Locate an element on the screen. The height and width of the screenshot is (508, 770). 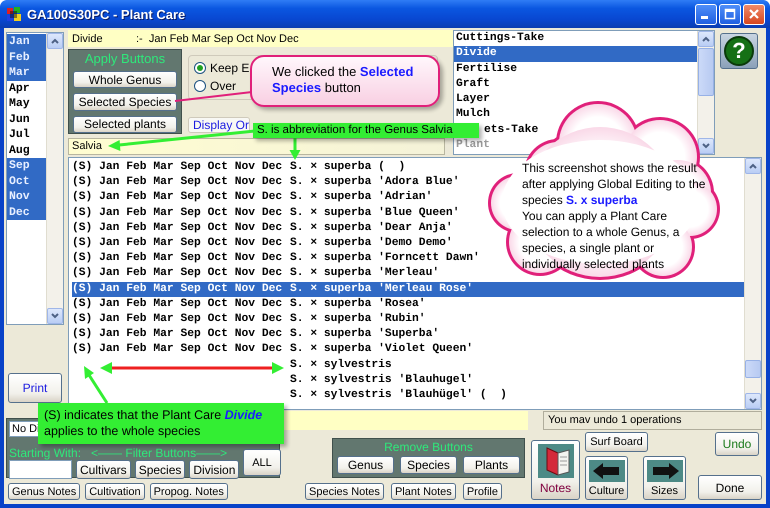
starting-with-label: Starting With: is located at coordinates (45, 453).